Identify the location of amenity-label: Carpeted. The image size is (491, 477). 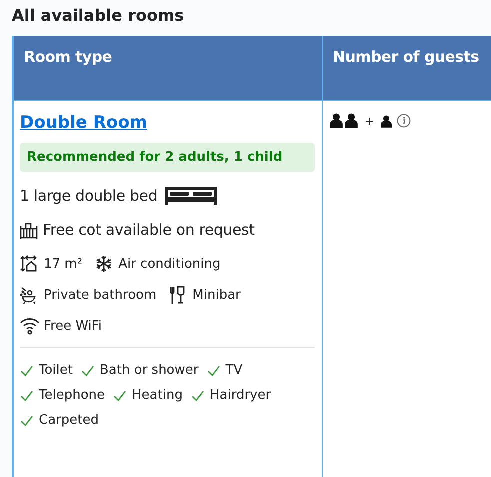
(69, 420).